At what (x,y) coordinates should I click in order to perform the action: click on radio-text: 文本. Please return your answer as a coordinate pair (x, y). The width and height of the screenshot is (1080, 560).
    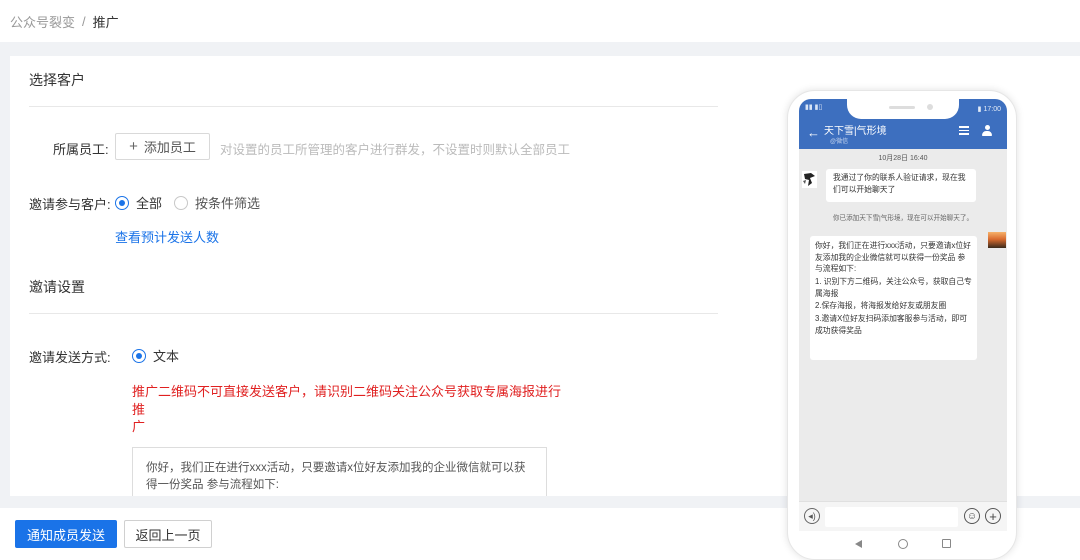
    Looking at the image, I should click on (155, 355).